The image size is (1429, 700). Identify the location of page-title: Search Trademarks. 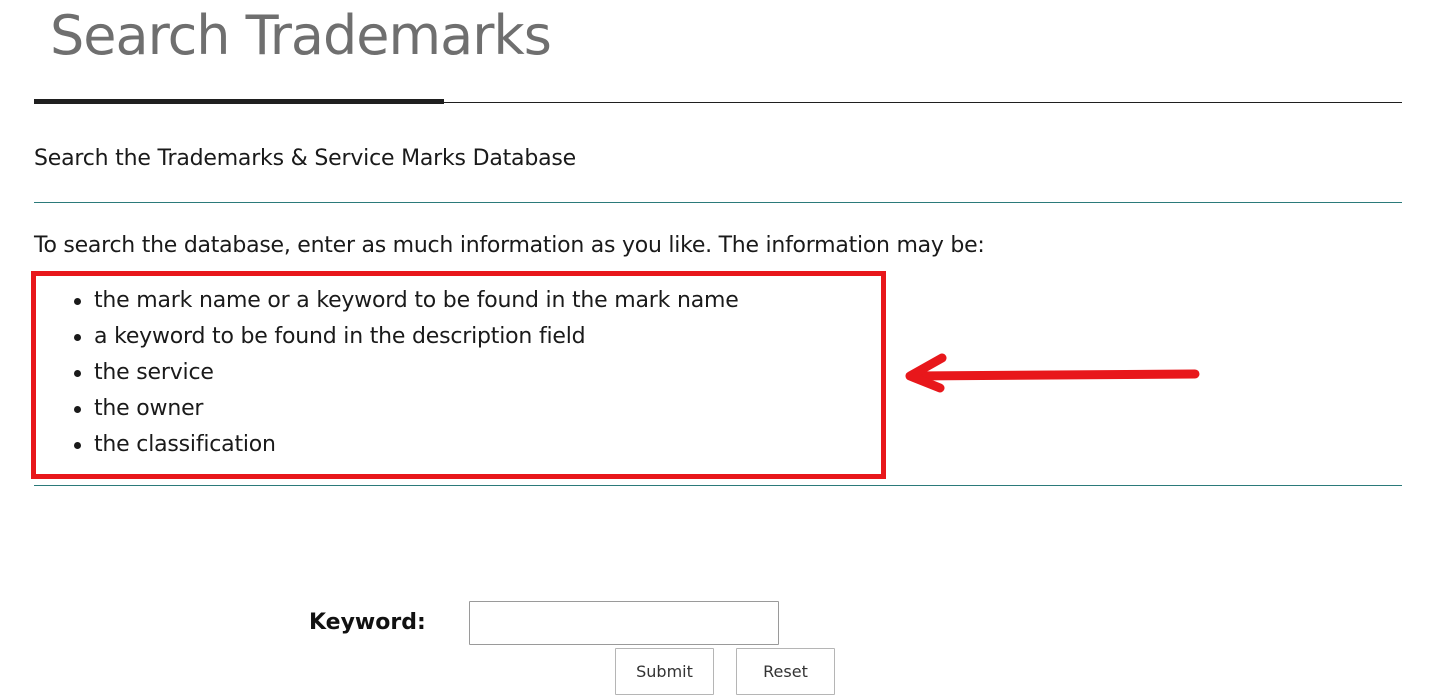
(301, 35).